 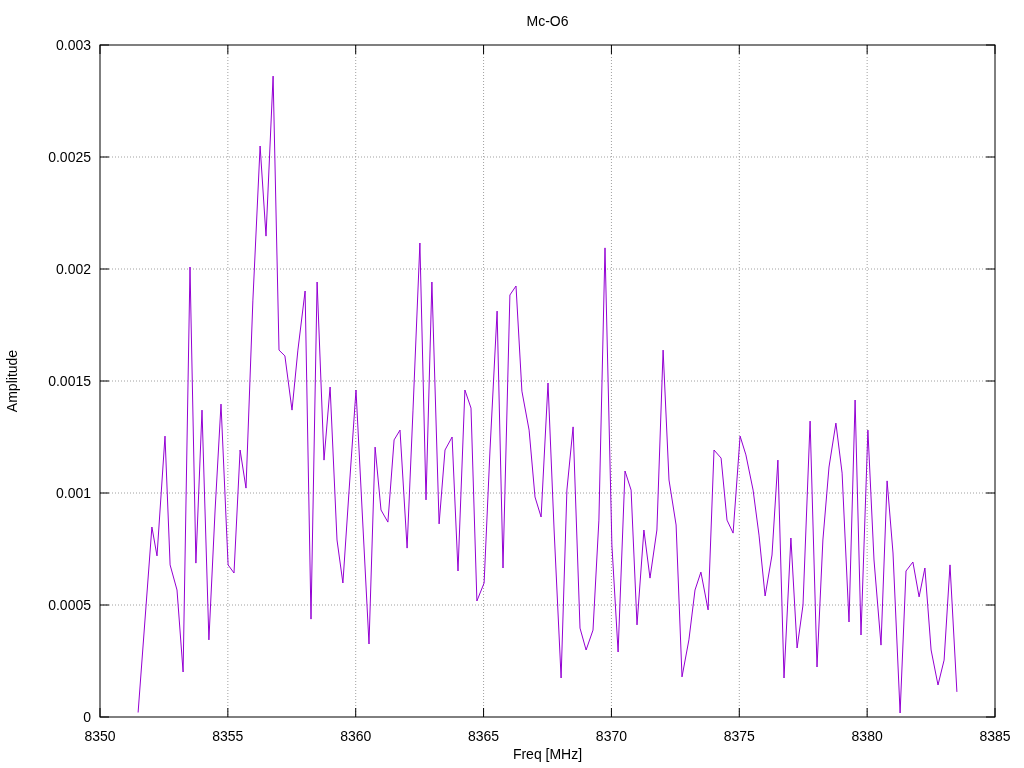 What do you see at coordinates (484, 736) in the screenshot?
I see `tick-label: 8365` at bounding box center [484, 736].